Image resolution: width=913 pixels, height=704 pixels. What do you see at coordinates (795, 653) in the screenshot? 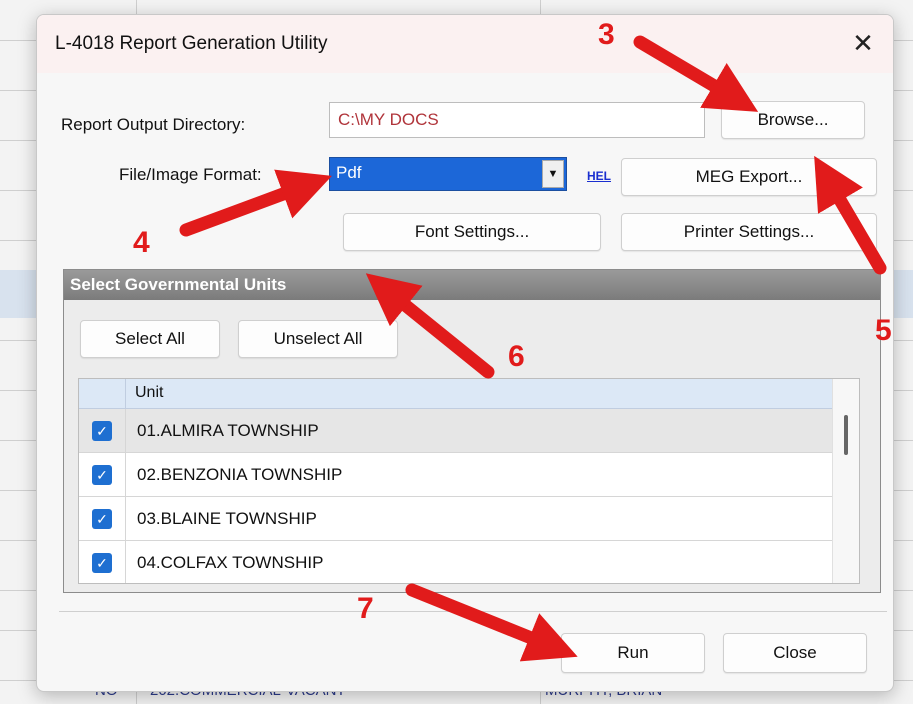
I see `close-button: Close` at bounding box center [795, 653].